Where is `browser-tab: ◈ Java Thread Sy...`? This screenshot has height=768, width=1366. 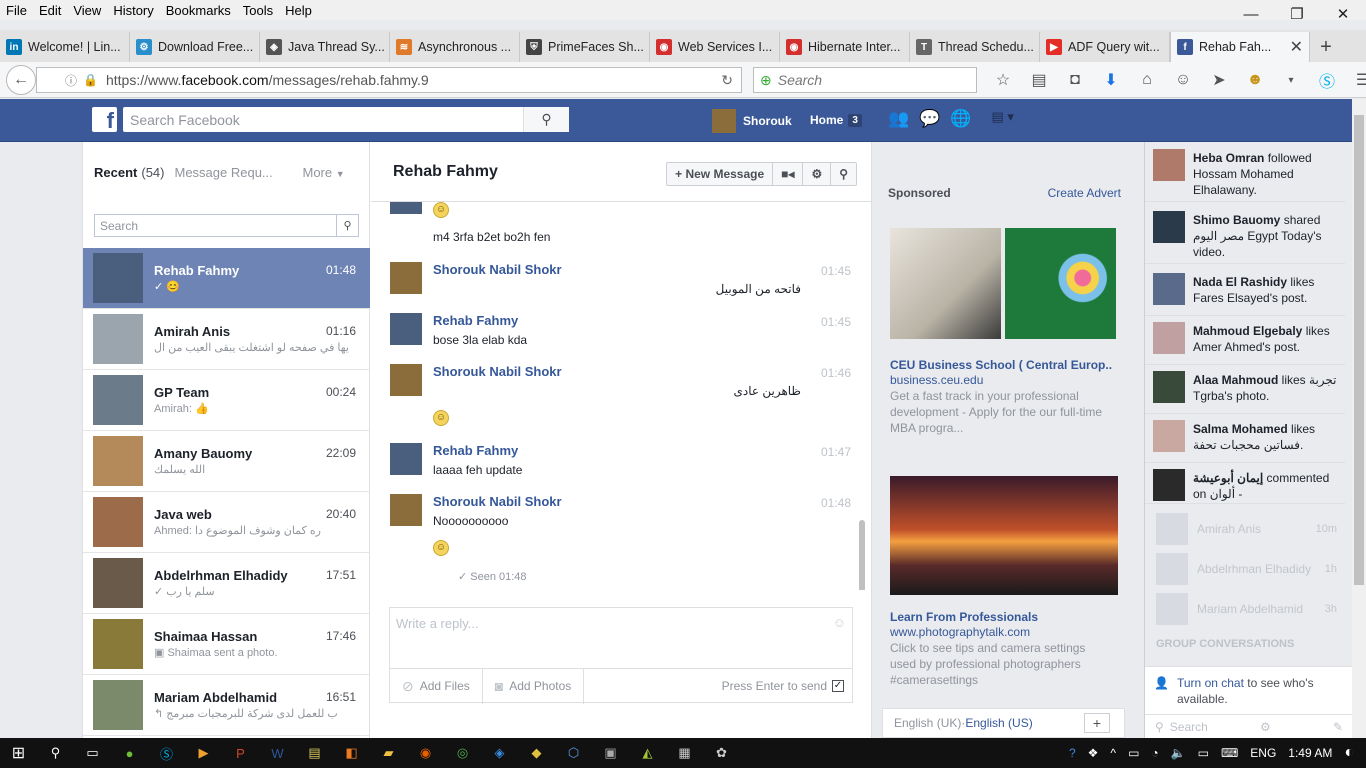
browser-tab: ◈ Java Thread Sy... is located at coordinates (325, 47).